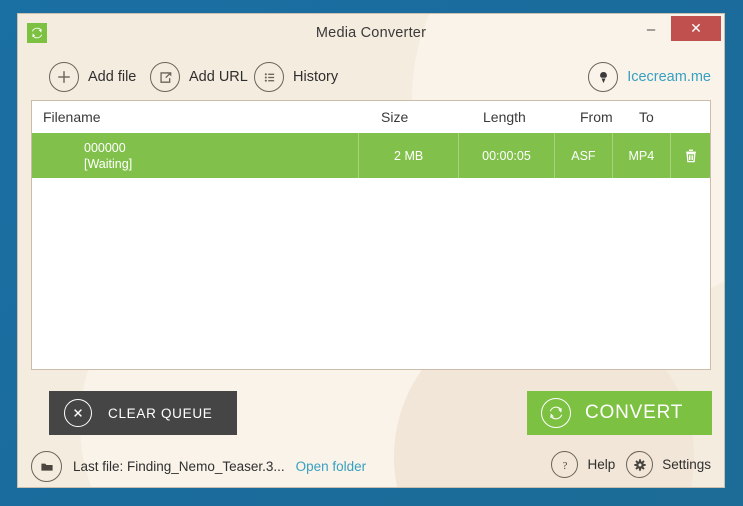  Describe the element at coordinates (371, 78) in the screenshot. I see `toolbar: Add file Add URL History Icecream.me` at that location.